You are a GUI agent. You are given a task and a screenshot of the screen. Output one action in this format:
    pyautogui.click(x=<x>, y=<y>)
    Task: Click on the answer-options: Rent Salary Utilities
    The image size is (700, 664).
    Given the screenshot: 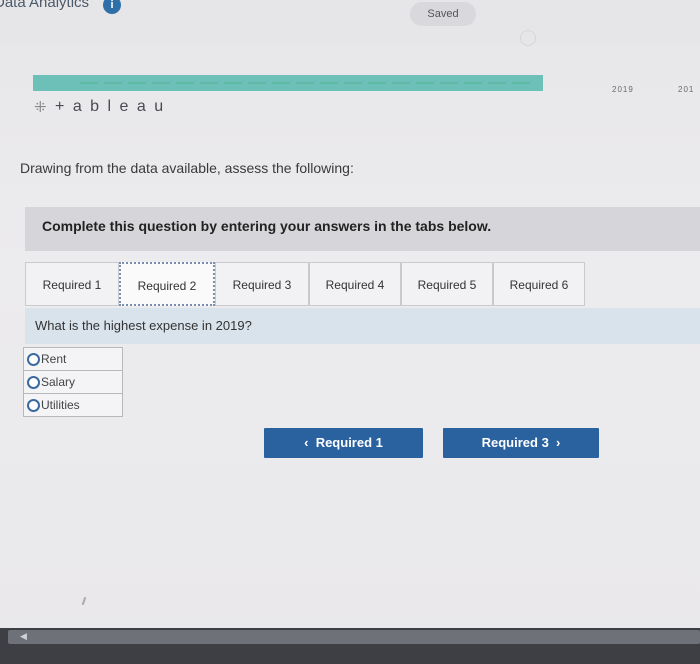 What is the action you would take?
    pyautogui.click(x=73, y=382)
    